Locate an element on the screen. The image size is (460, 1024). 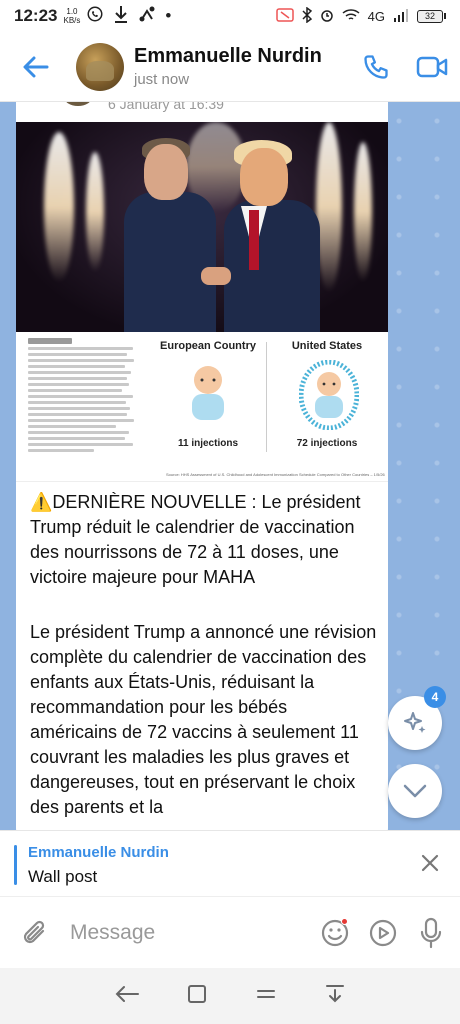
network-speed: 1.0 KB/s is located at coordinates (71, 16).